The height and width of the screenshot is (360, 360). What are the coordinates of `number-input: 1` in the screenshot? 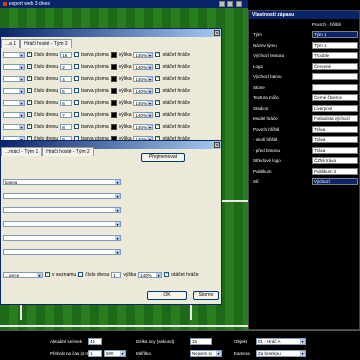 It's located at (116, 274).